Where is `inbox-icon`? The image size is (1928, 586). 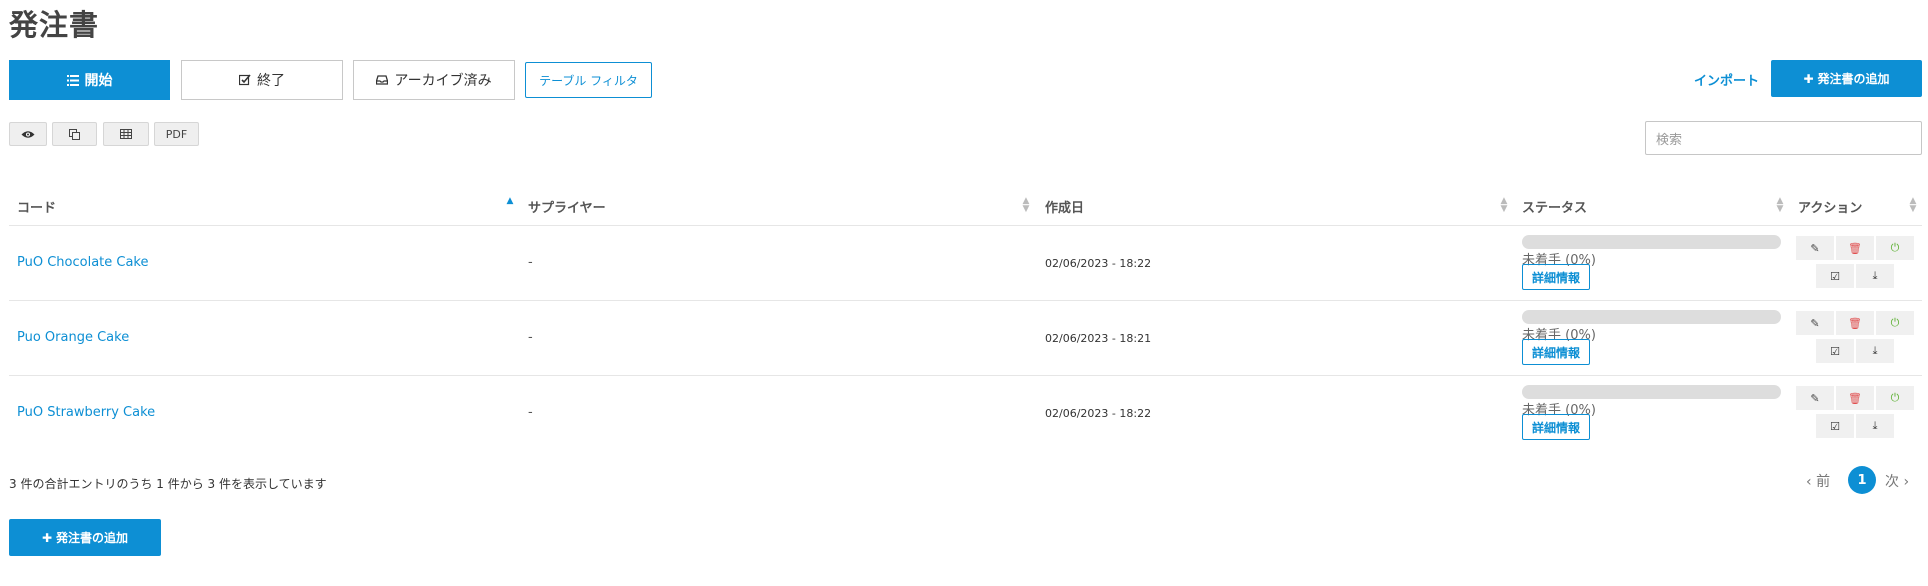
inbox-icon is located at coordinates (382, 80).